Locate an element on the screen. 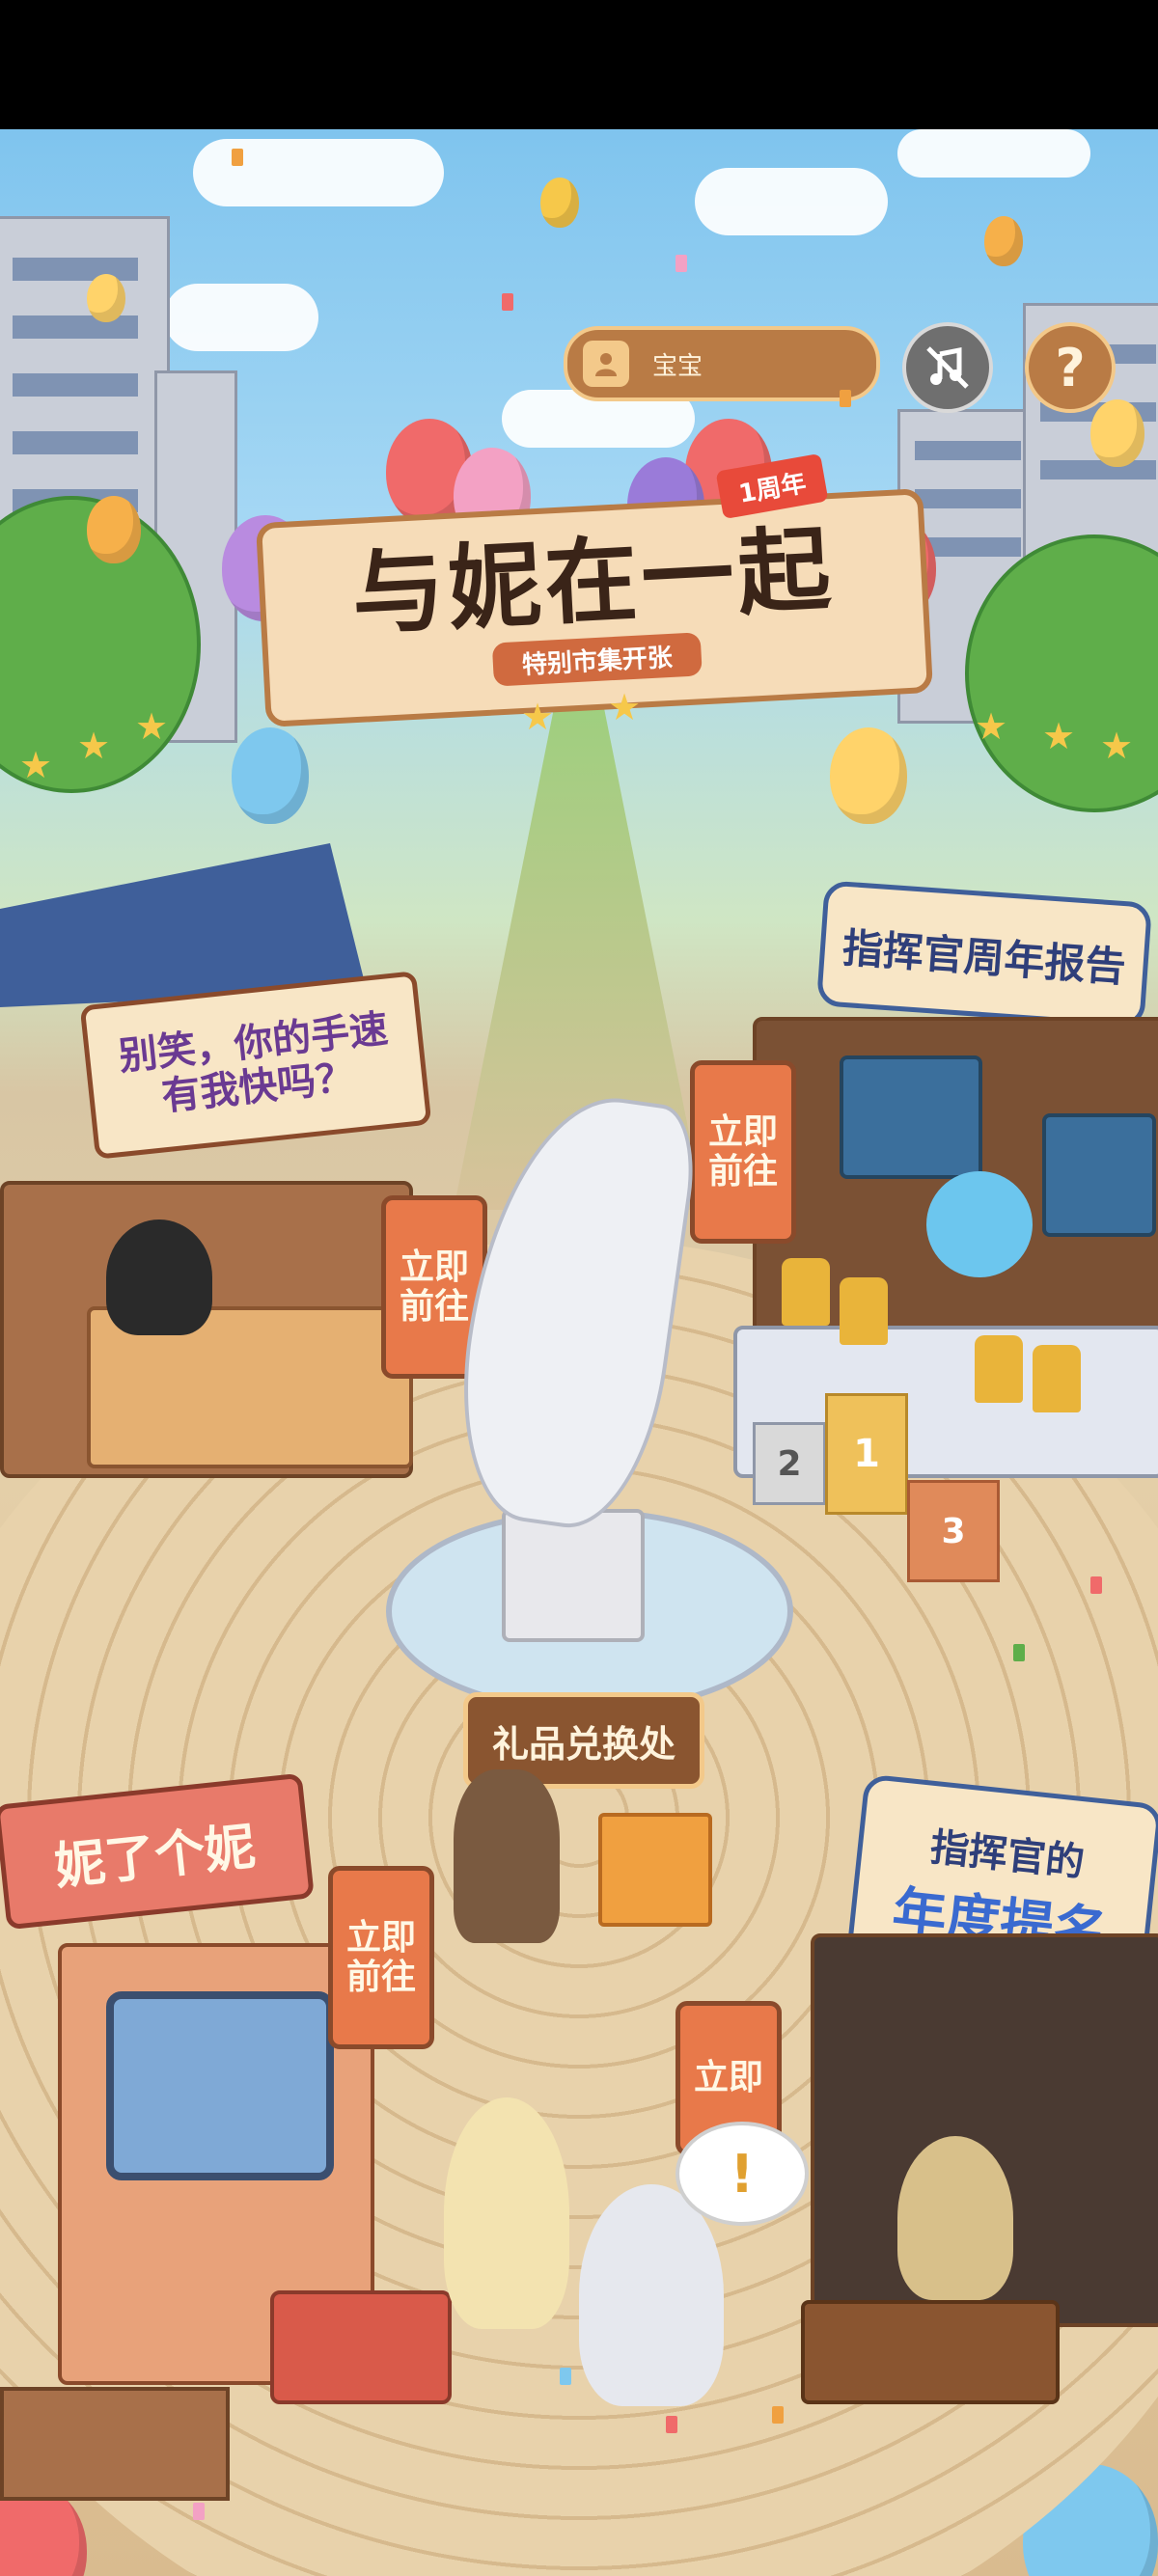 This screenshot has height=2576, width=1158. help-button: ? is located at coordinates (1070, 368).